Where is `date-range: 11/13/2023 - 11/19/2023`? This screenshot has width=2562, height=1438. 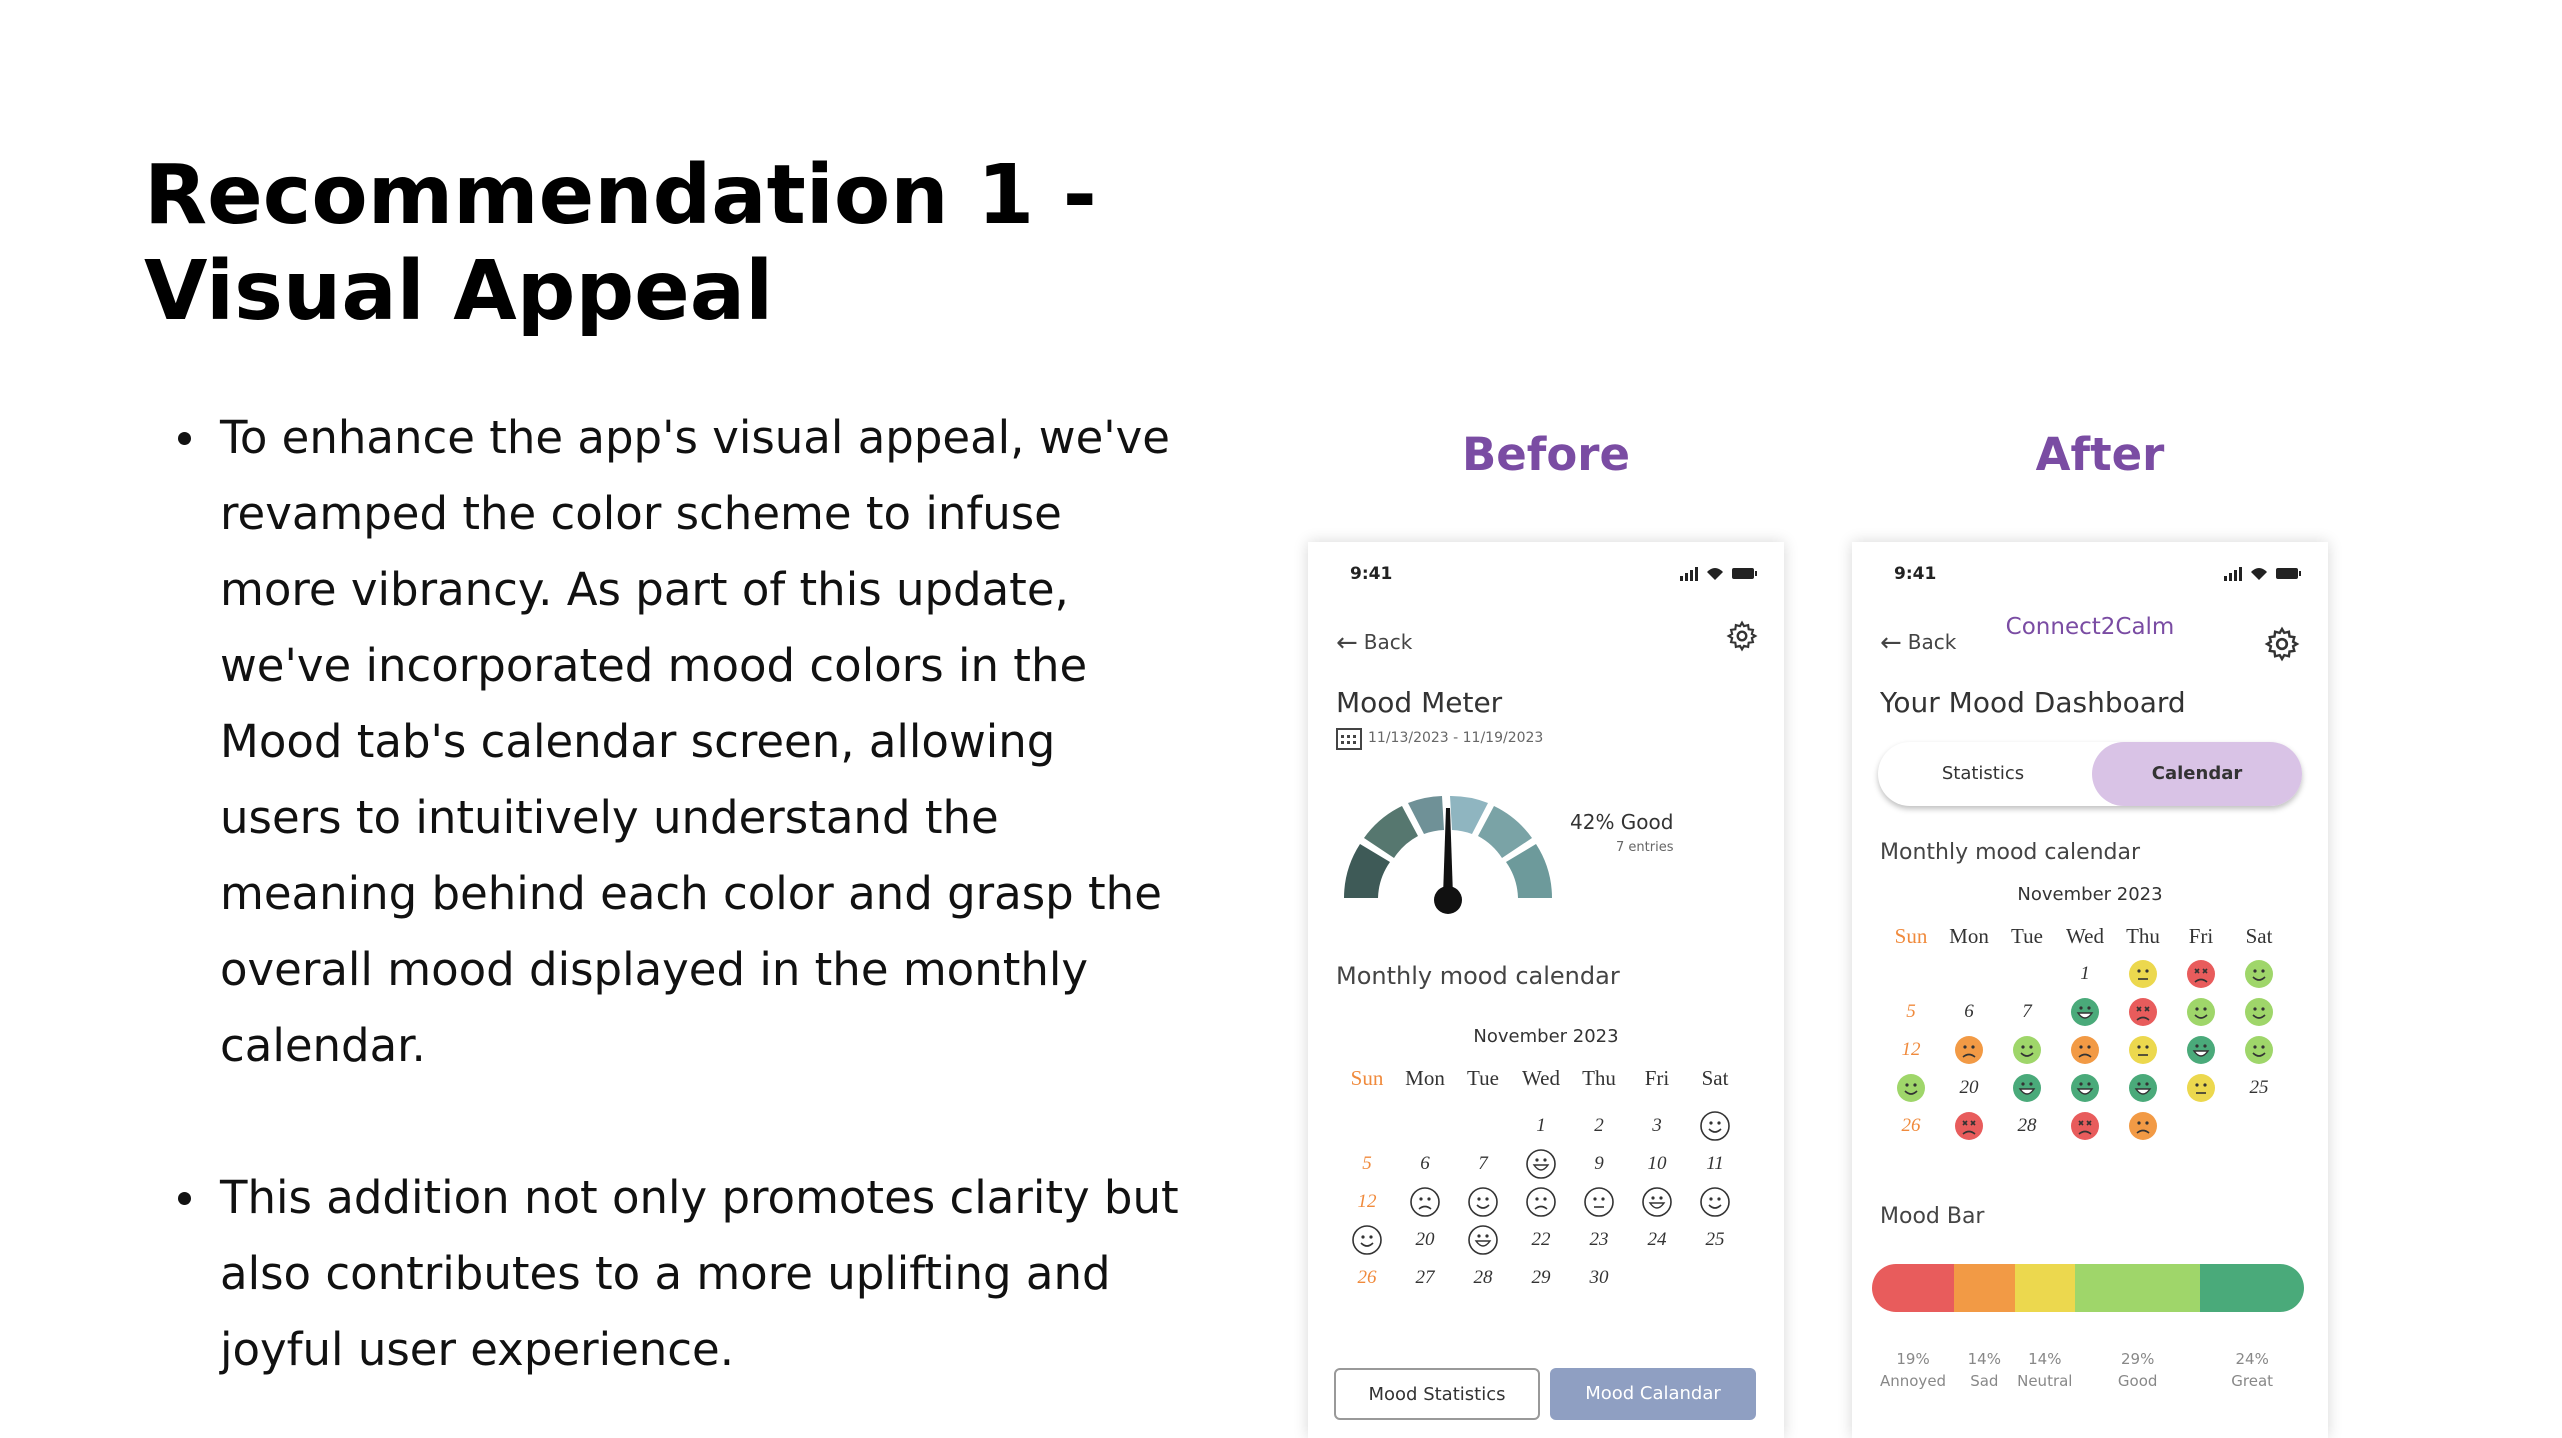
date-range: 11/13/2023 - 11/19/2023 is located at coordinates (1456, 738).